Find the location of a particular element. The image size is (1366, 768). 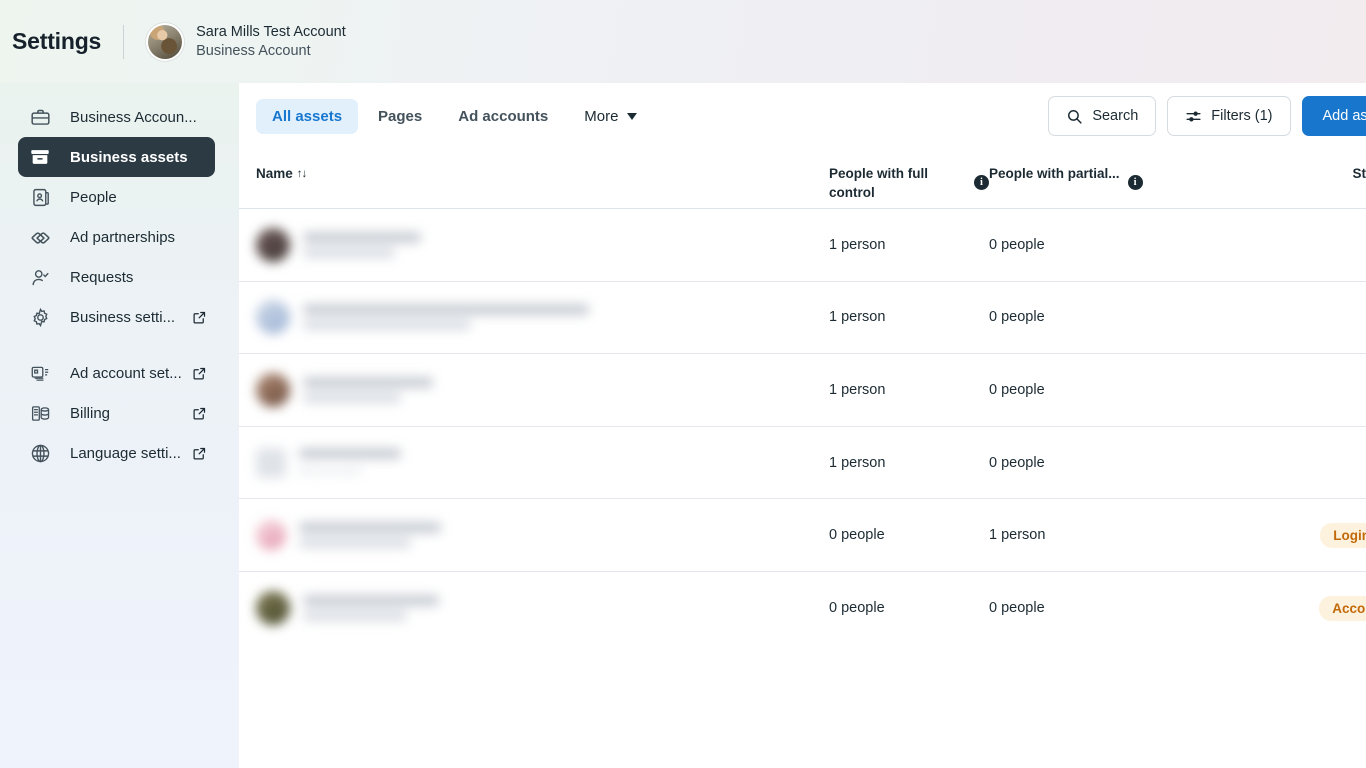

account-name: Sara Mills Test Account is located at coordinates (271, 31).